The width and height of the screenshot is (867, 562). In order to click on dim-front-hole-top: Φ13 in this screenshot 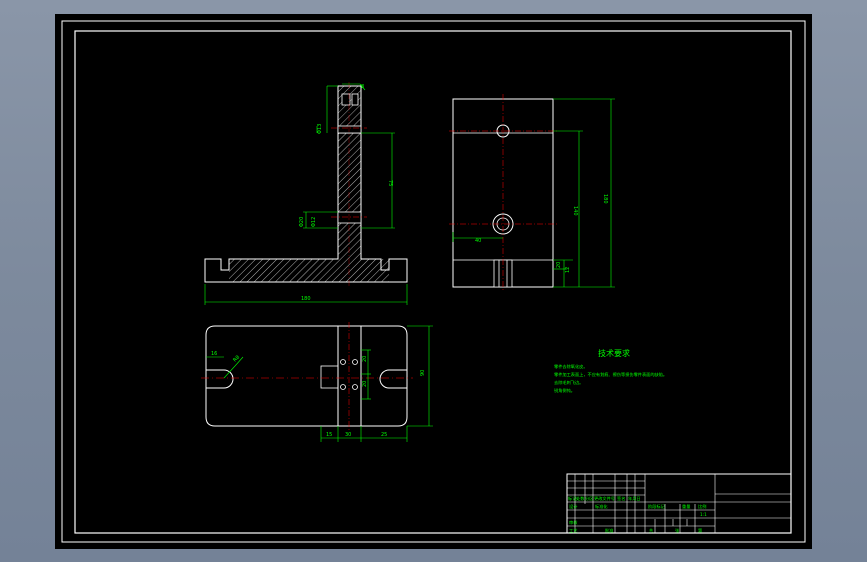, I will do `click(320, 129)`.